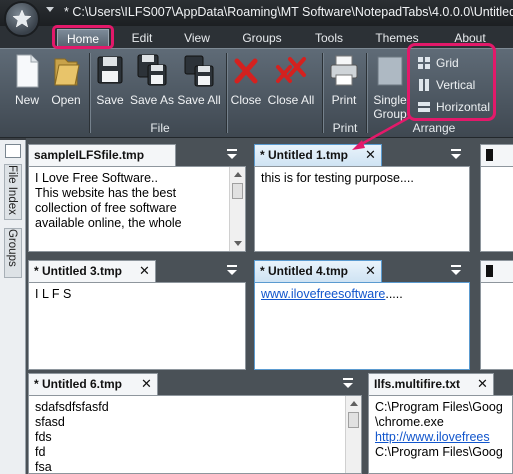  I want to click on quick-access-dropdown-icon, so click(50, 9).